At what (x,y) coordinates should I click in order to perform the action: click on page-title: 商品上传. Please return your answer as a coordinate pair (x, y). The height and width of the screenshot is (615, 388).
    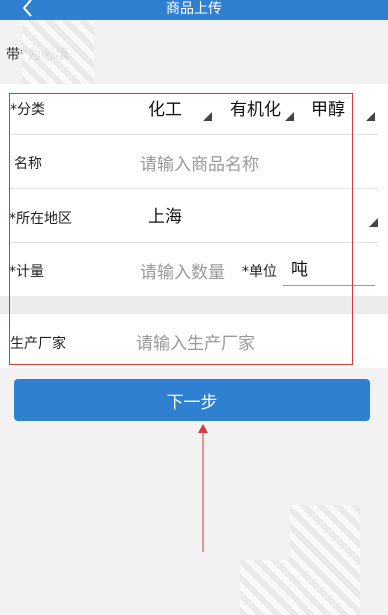
    Looking at the image, I should click on (194, 9).